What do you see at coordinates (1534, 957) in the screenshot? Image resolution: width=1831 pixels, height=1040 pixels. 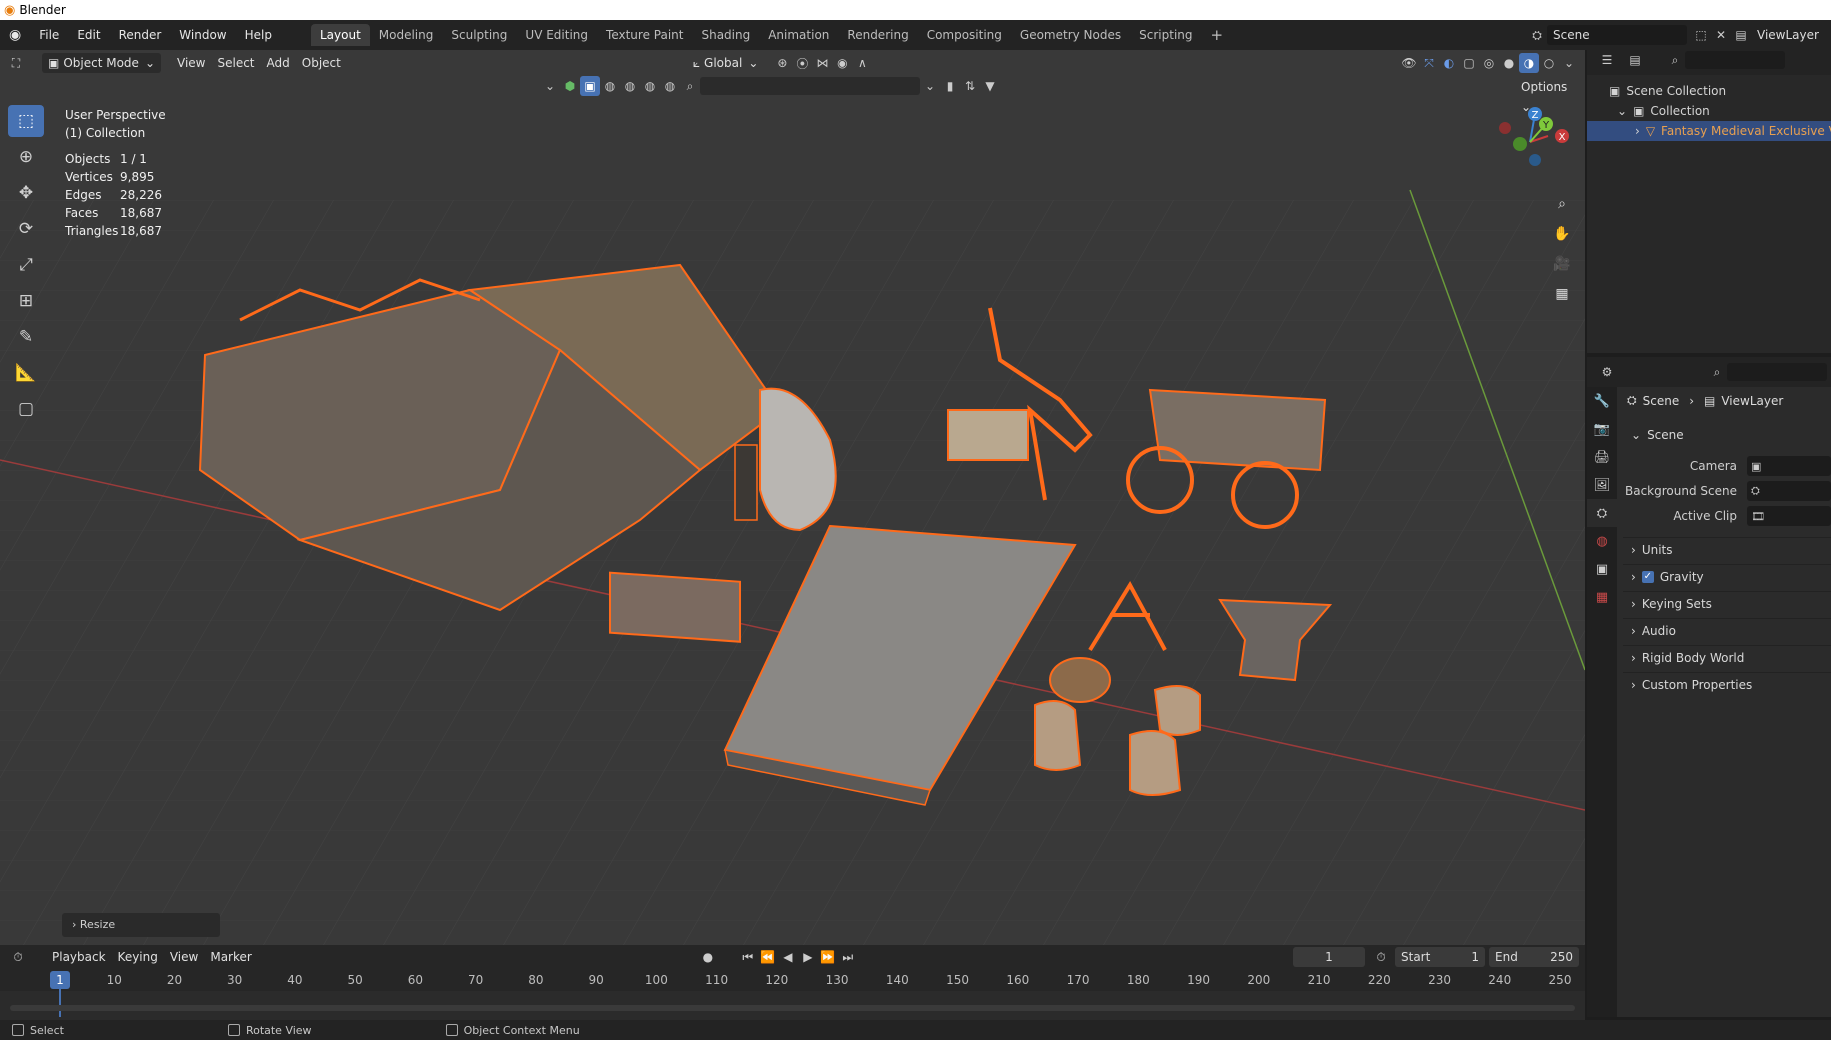 I see `end-frame-field: End 250` at bounding box center [1534, 957].